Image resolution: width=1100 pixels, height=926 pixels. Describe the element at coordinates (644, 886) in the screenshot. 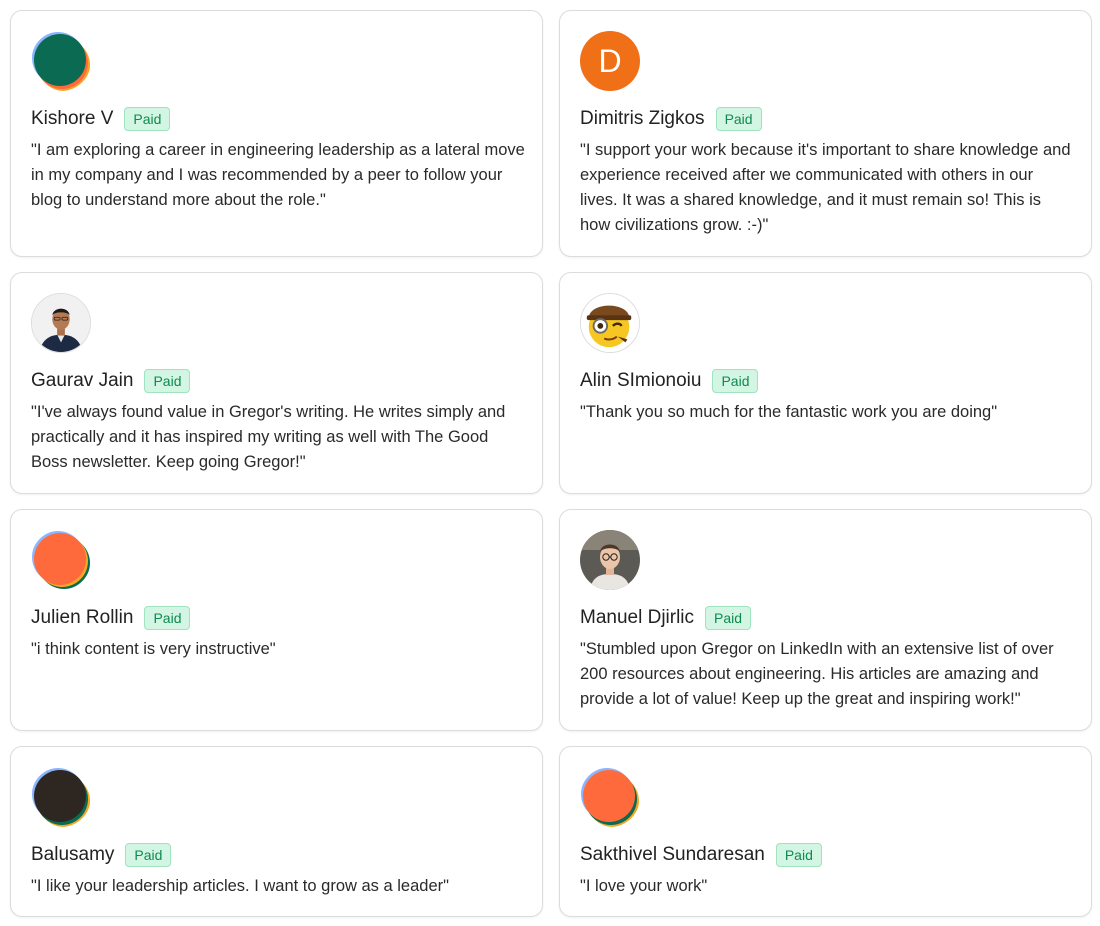

I see `testimonial-quote: "I love your work"` at that location.